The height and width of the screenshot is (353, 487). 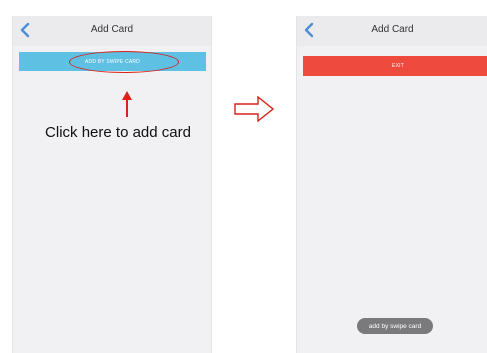 What do you see at coordinates (127, 104) in the screenshot?
I see `annotation-arrow-up-icon` at bounding box center [127, 104].